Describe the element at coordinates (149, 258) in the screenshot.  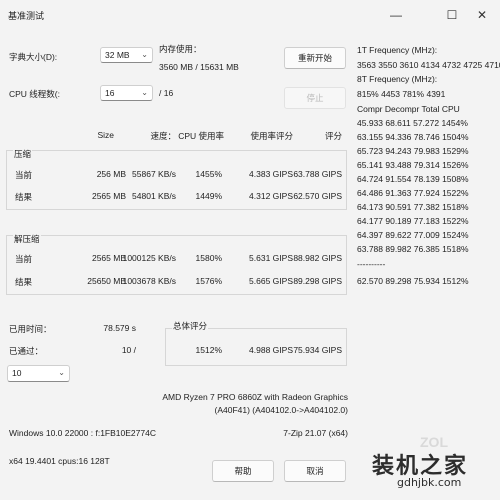
I see `decompress-current-speed: 1000125 KB/s` at that location.